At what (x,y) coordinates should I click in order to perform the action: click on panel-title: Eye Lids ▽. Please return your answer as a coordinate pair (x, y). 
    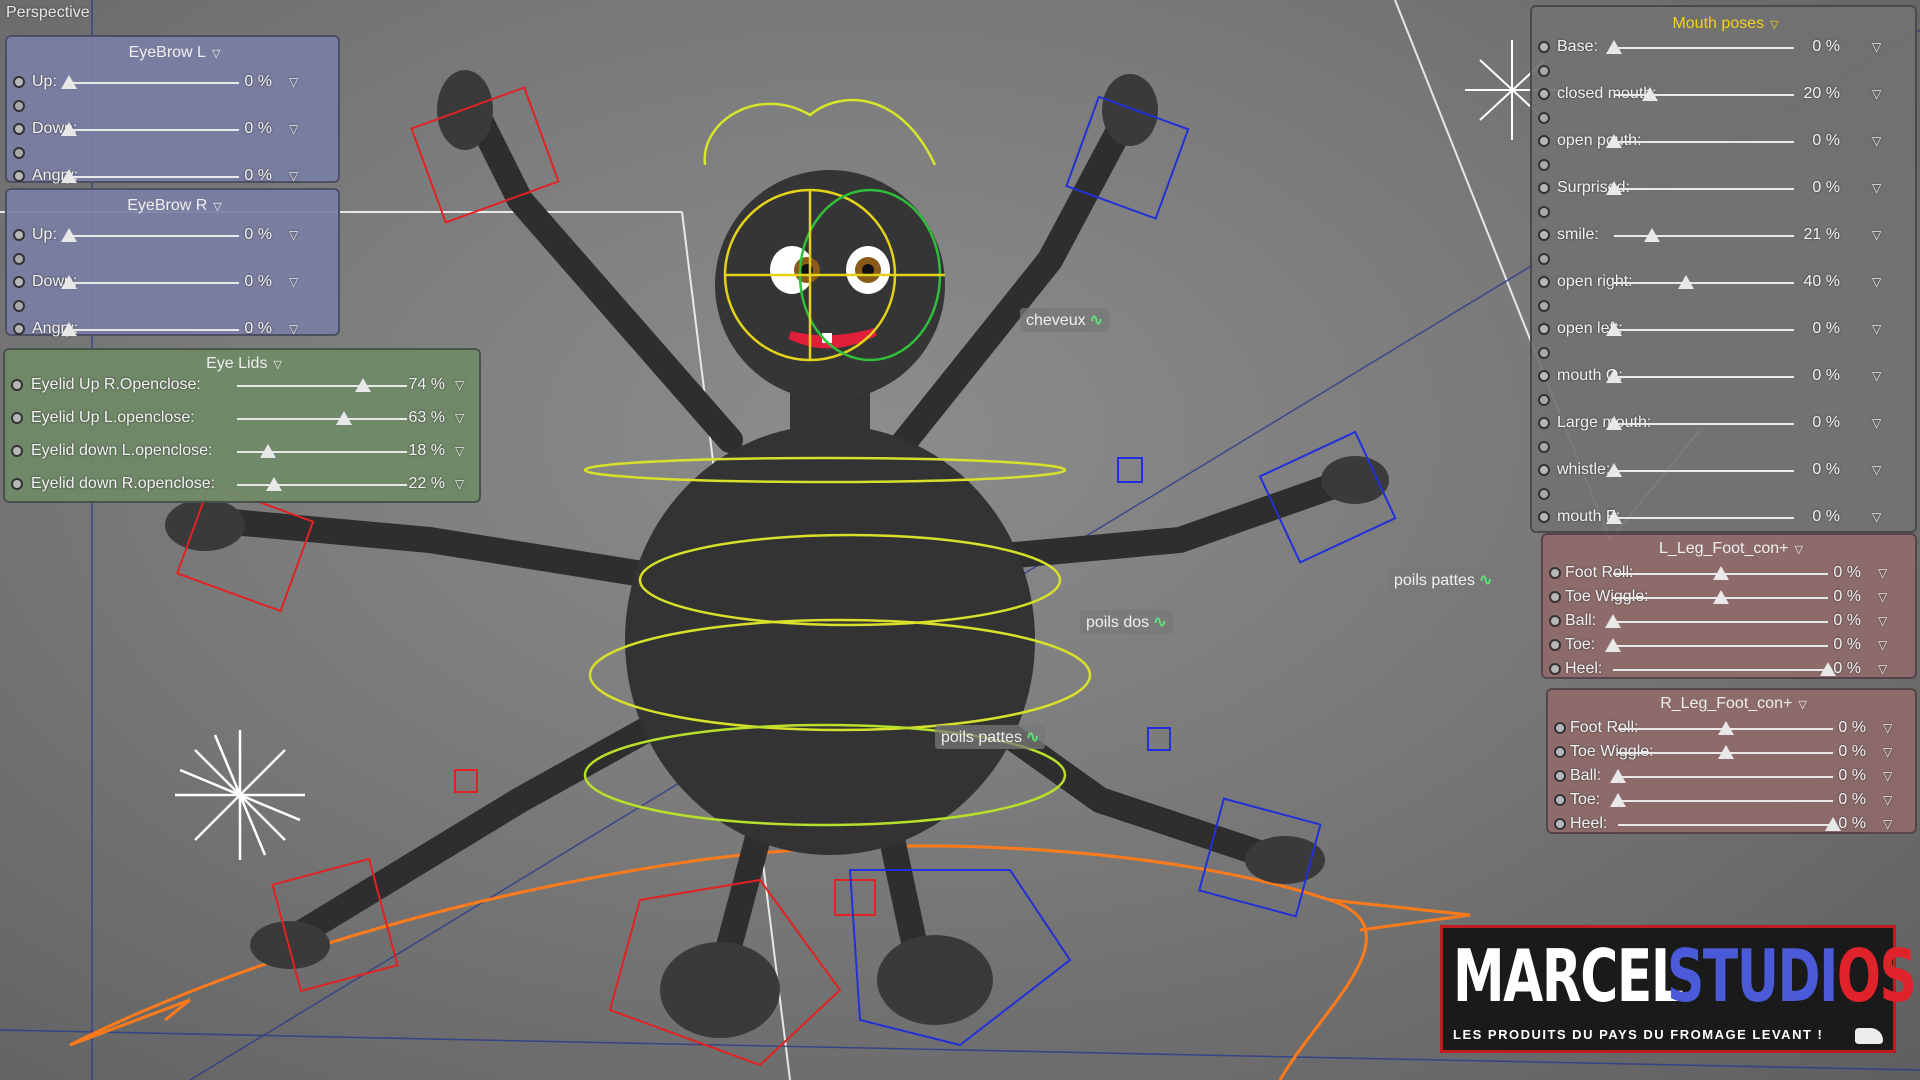
    Looking at the image, I should click on (244, 364).